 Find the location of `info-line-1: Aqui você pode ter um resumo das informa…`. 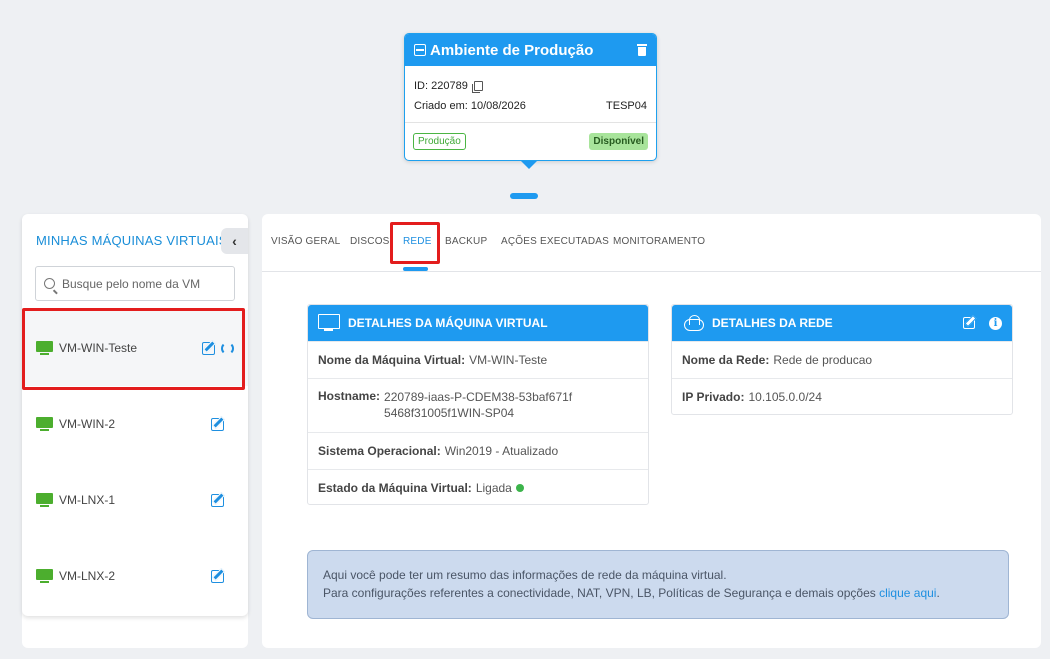

info-line-1: Aqui você pode ter um resumo das informa… is located at coordinates (525, 575).